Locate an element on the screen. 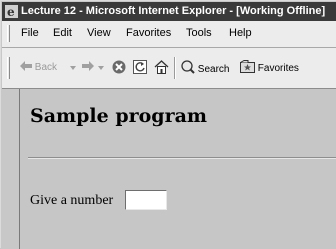 Image resolution: width=336 pixels, height=249 pixels. menu-edit: Edit is located at coordinates (62, 33).